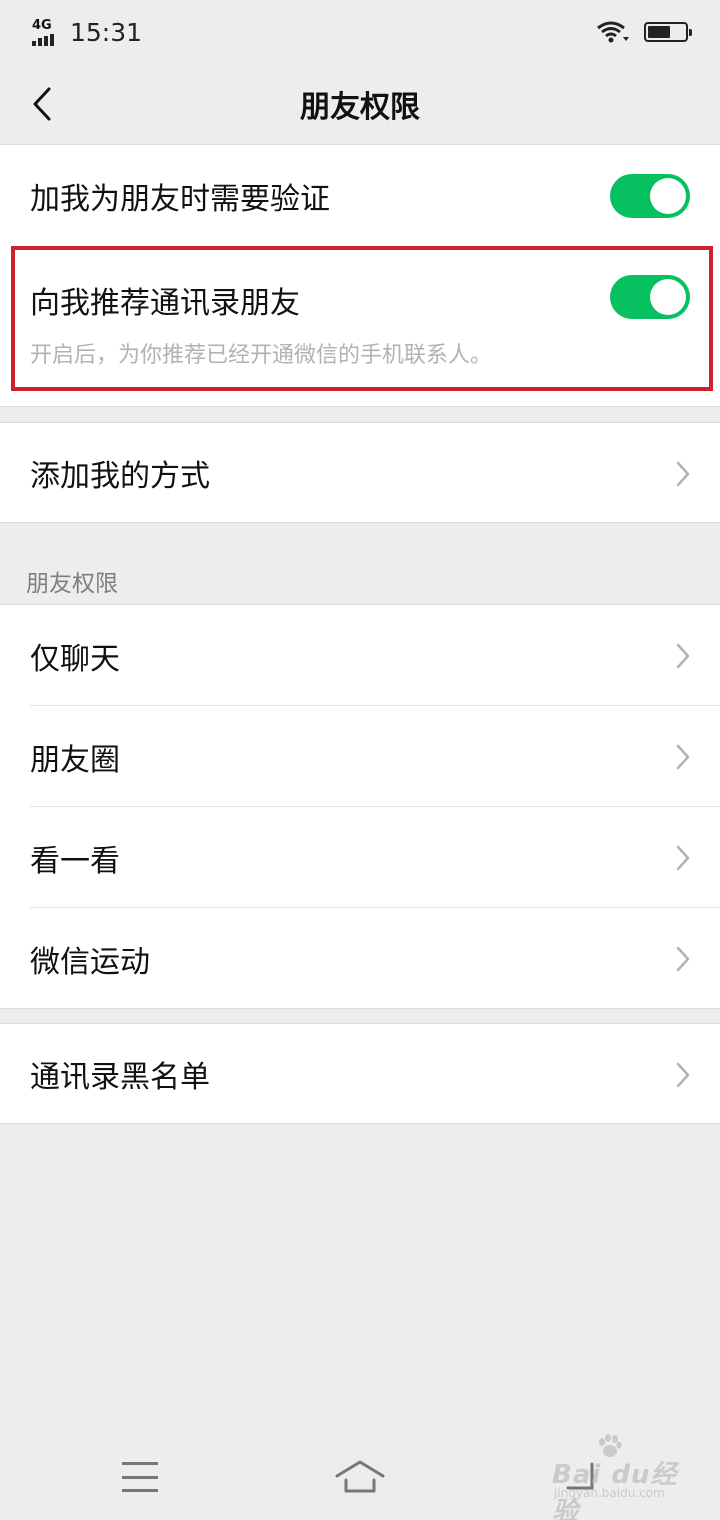 This screenshot has height=1520, width=720. I want to click on recommend-row, so click(360, 327).